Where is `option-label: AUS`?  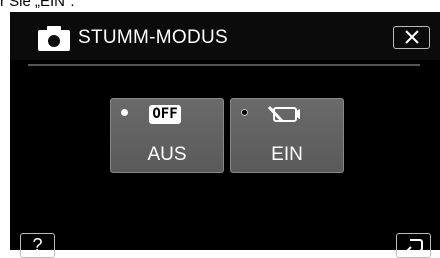 option-label: AUS is located at coordinates (167, 154).